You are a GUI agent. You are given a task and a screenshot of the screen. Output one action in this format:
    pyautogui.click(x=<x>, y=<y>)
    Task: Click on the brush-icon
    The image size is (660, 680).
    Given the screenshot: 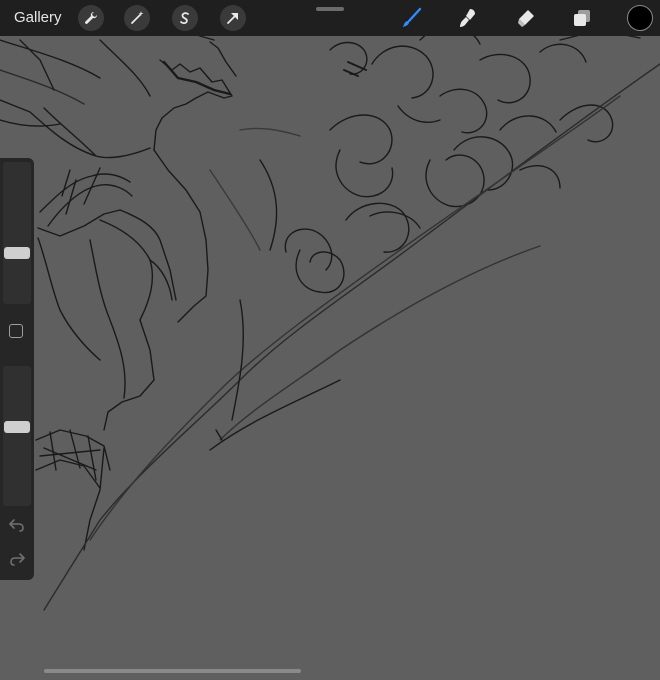 What is the action you would take?
    pyautogui.click(x=412, y=17)
    